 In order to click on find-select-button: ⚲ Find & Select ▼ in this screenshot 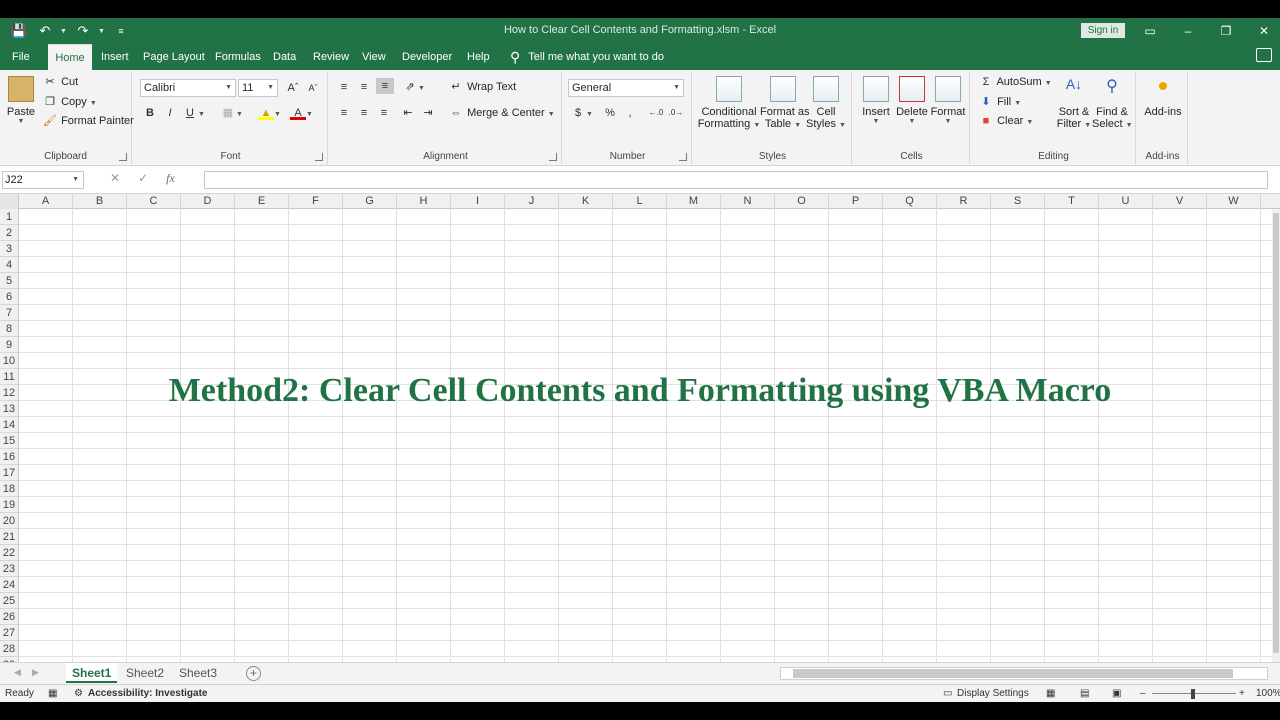, I will do `click(1112, 103)`.